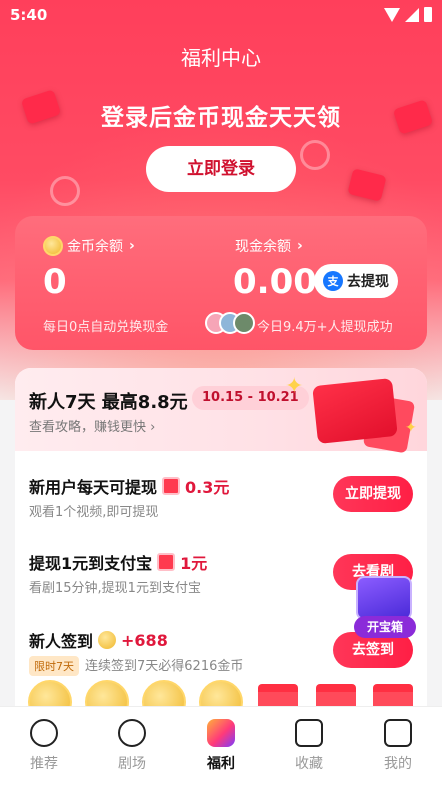 Image resolution: width=442 pixels, height=785 pixels. I want to click on task-row-withdraw-daily: 新用户每天可提现 0.3元 观看1个视频,即可提现 立即提现, so click(221, 510).